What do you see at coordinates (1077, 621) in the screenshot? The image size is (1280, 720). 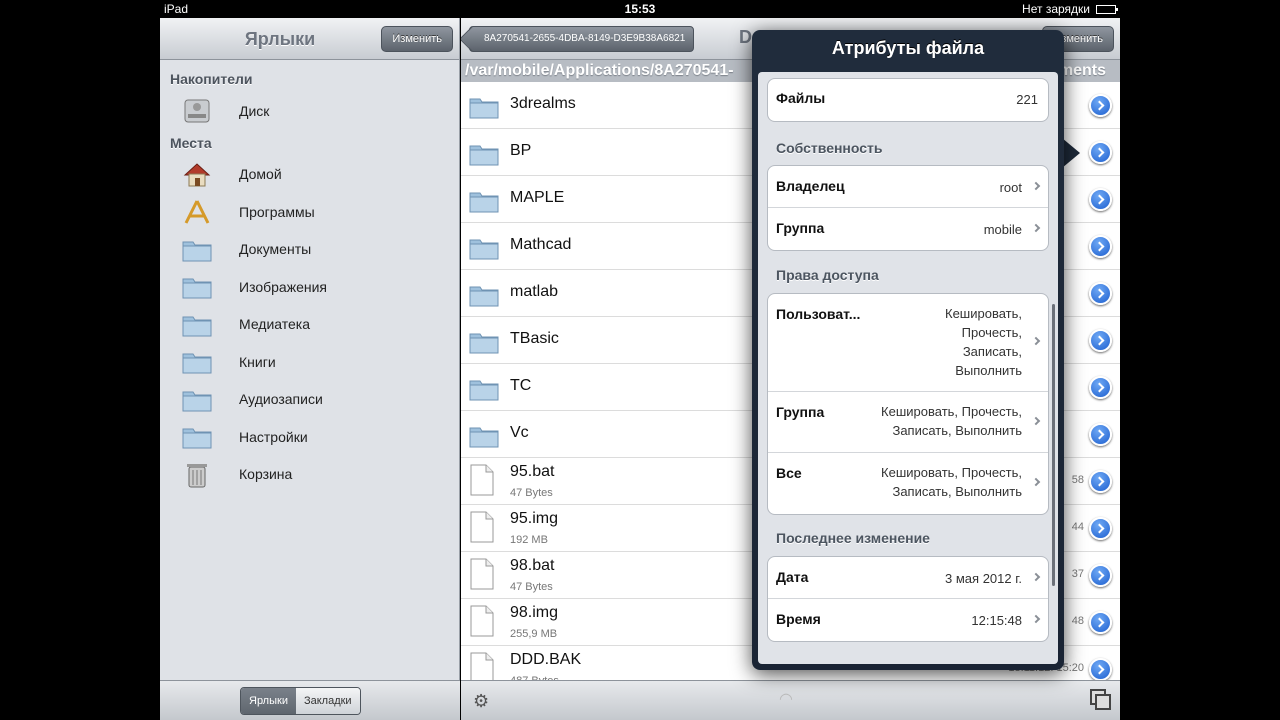 I see `file-time: 48` at bounding box center [1077, 621].